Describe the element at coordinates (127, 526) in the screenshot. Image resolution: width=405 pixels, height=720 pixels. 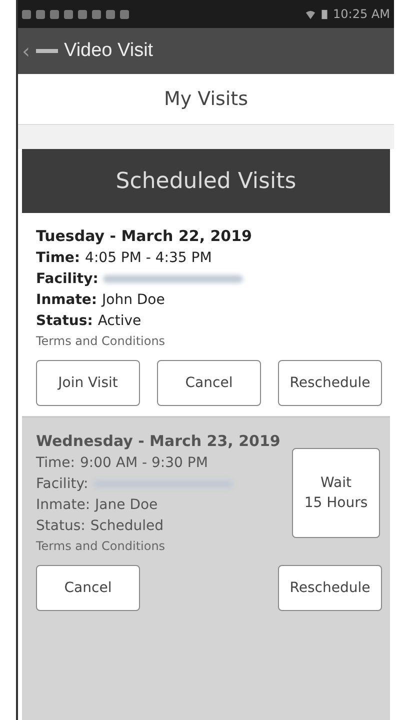
I see `field-value: Scheduled` at that location.